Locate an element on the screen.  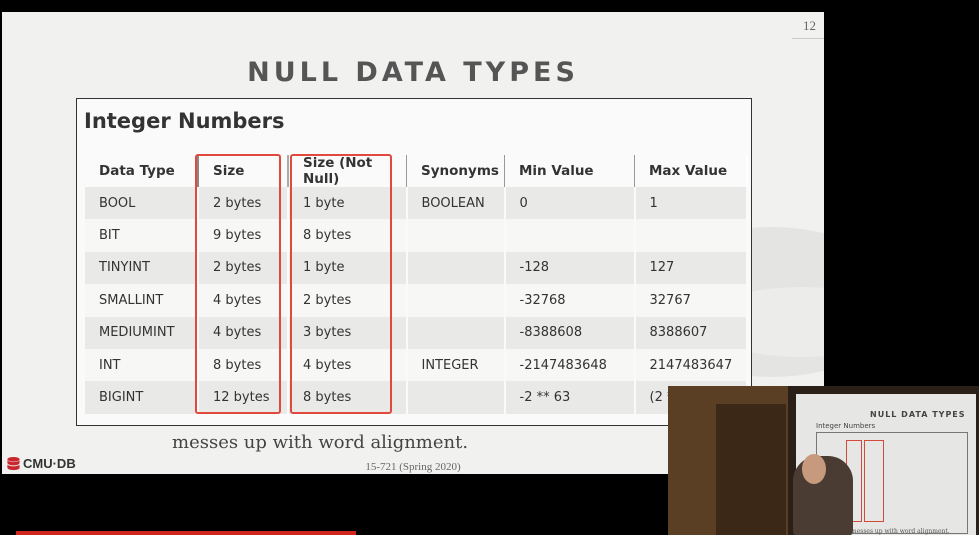
table-cell: 127 is located at coordinates (691, 268).